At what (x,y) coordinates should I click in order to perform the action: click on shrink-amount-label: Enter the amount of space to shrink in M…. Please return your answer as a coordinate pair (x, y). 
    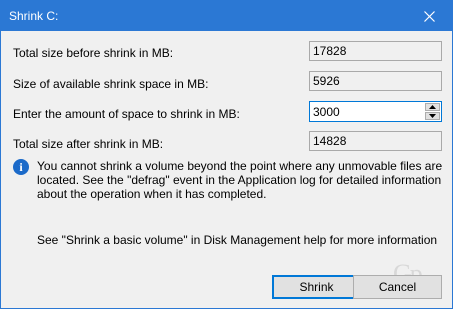
    Looking at the image, I should click on (126, 114).